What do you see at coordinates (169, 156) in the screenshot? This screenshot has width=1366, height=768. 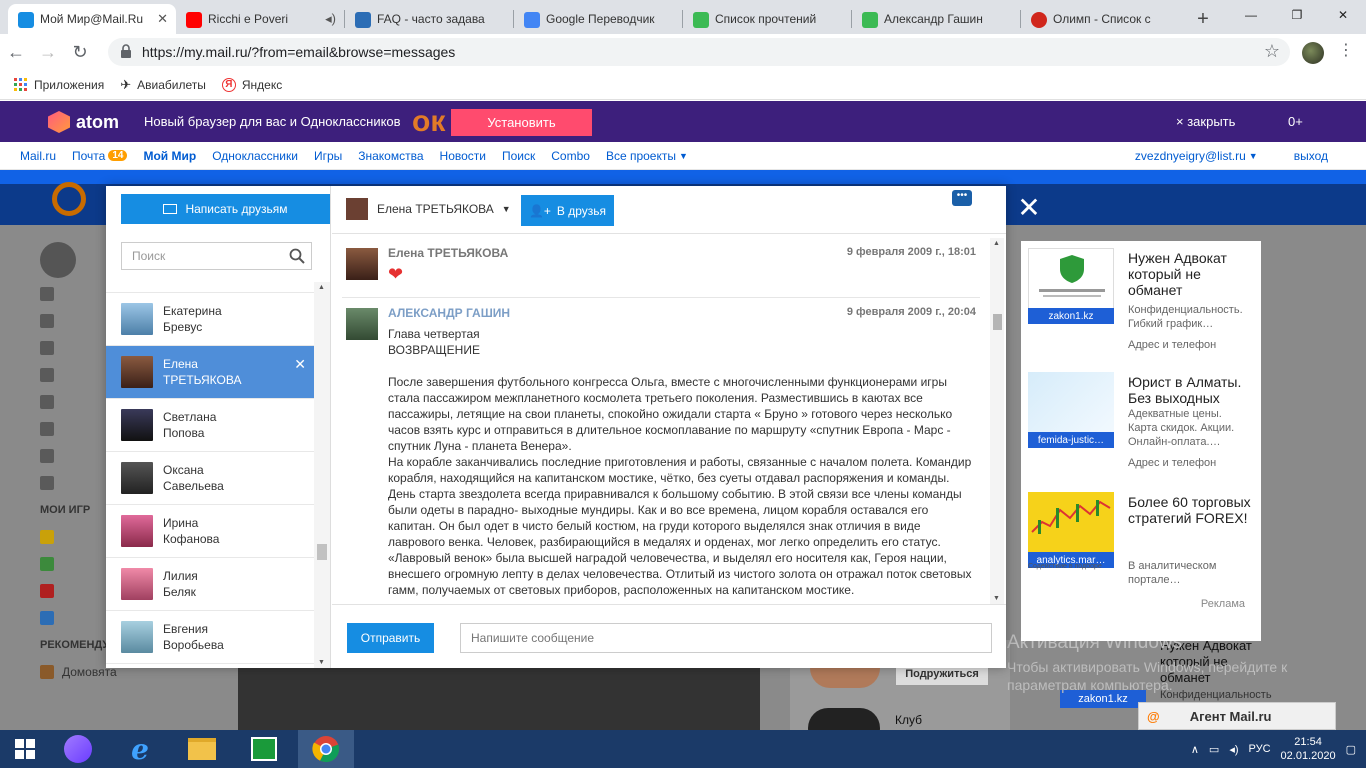 I see `portal-my-world: Мой Мир` at bounding box center [169, 156].